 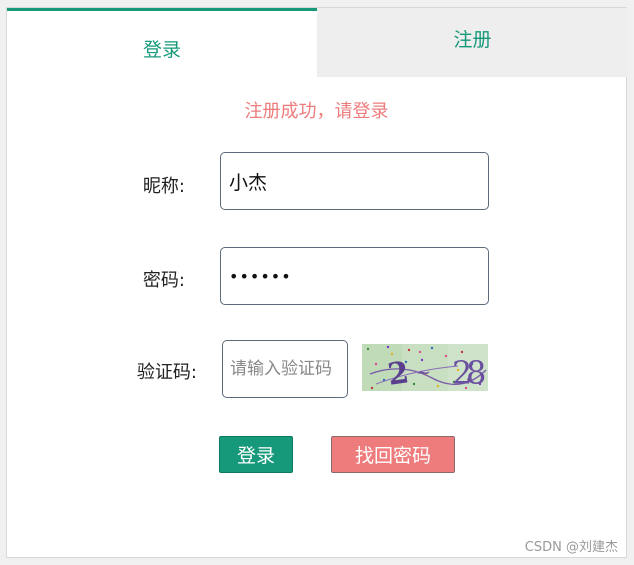 What do you see at coordinates (163, 186) in the screenshot?
I see `nickname-label: 昵称:` at bounding box center [163, 186].